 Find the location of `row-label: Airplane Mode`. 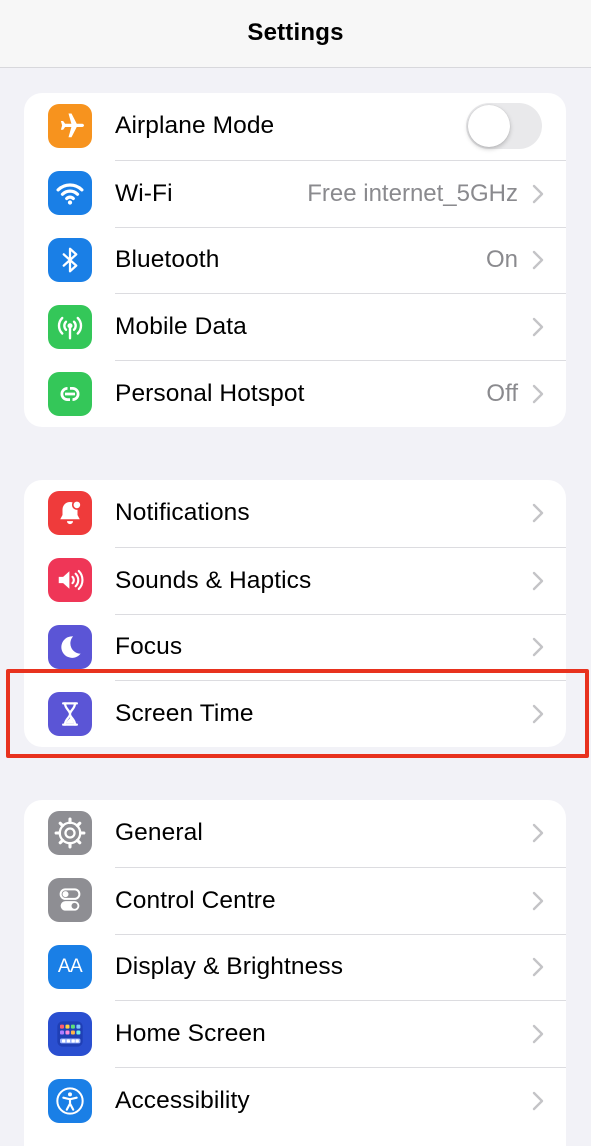

row-label: Airplane Mode is located at coordinates (195, 126).